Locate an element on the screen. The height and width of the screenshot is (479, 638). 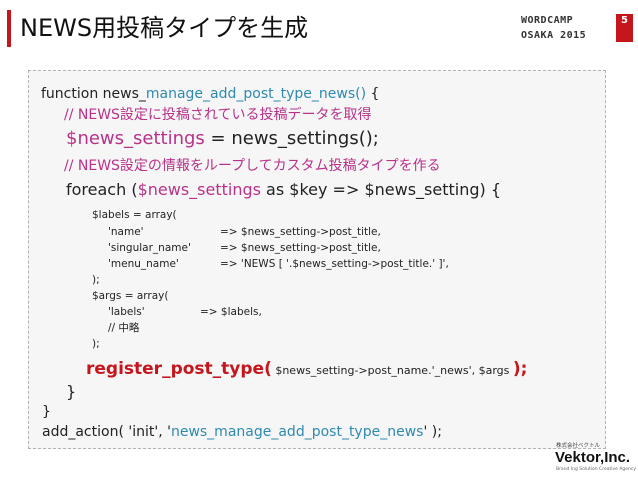
code-line-function-close: } is located at coordinates (46, 412).